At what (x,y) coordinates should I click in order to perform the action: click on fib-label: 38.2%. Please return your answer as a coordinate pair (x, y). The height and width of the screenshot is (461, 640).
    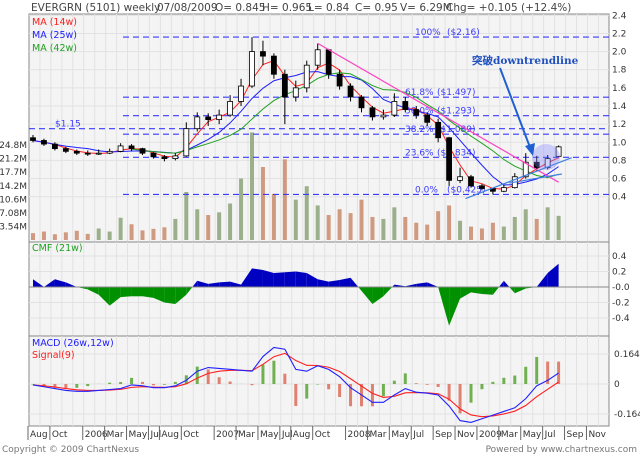
    Looking at the image, I should click on (419, 130).